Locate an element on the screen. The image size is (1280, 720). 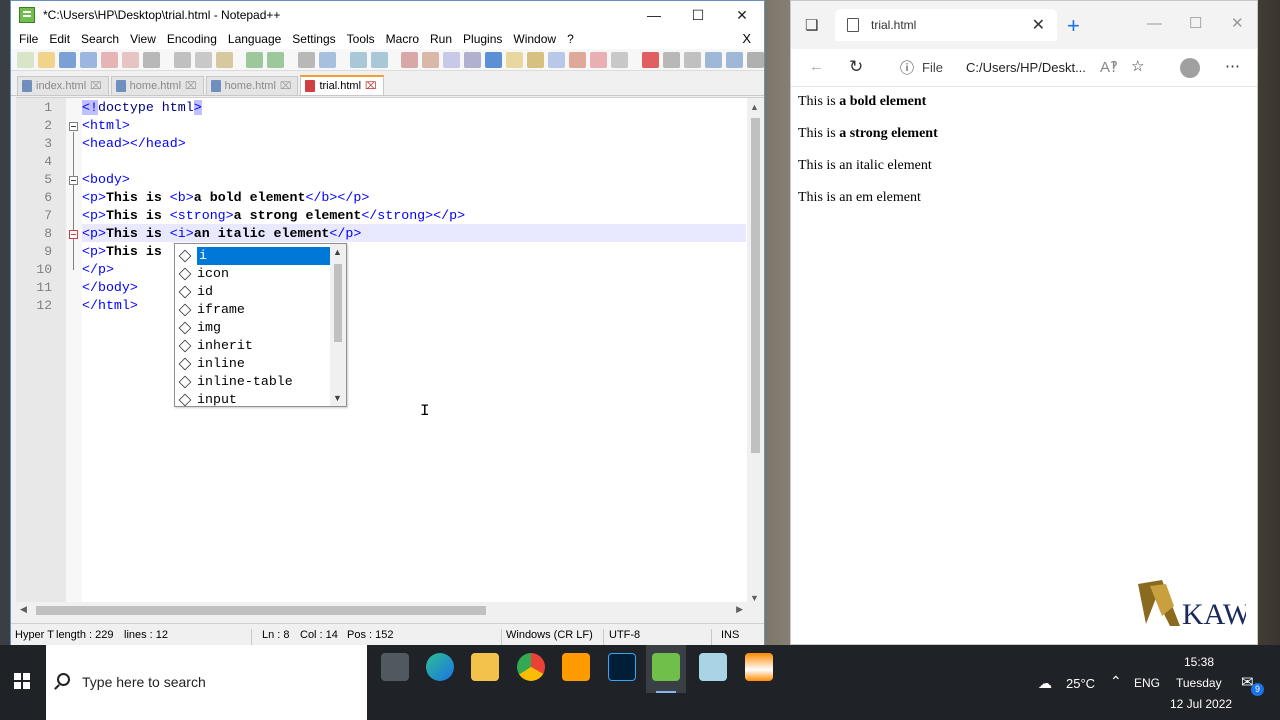
sync-horizontal-icon is located at coordinates (431, 59).